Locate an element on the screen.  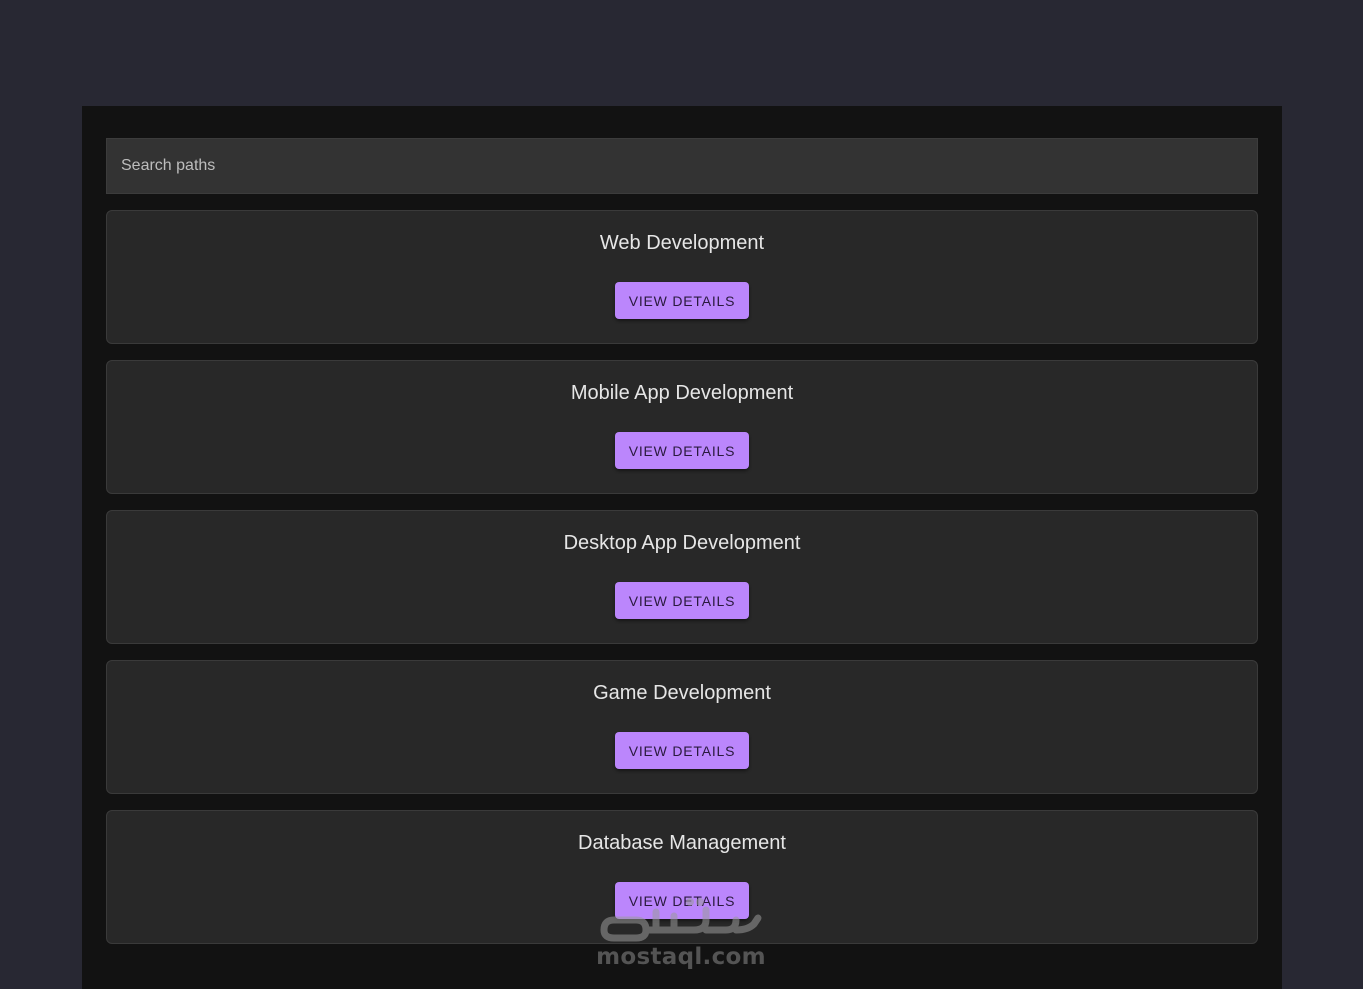
search-box is located at coordinates (682, 166).